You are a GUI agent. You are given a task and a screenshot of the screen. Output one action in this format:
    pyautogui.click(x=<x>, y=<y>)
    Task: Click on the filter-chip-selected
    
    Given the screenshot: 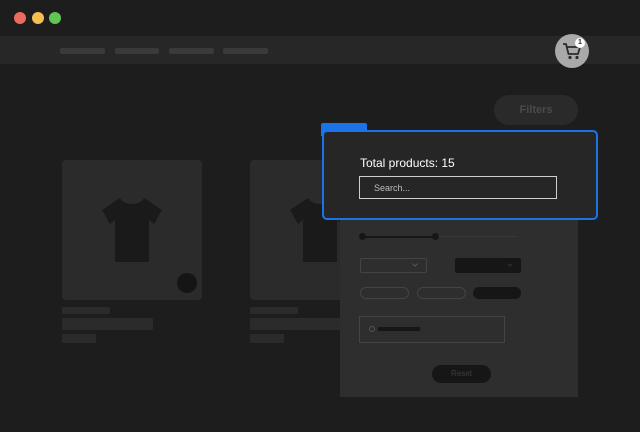 What is the action you would take?
    pyautogui.click(x=497, y=293)
    